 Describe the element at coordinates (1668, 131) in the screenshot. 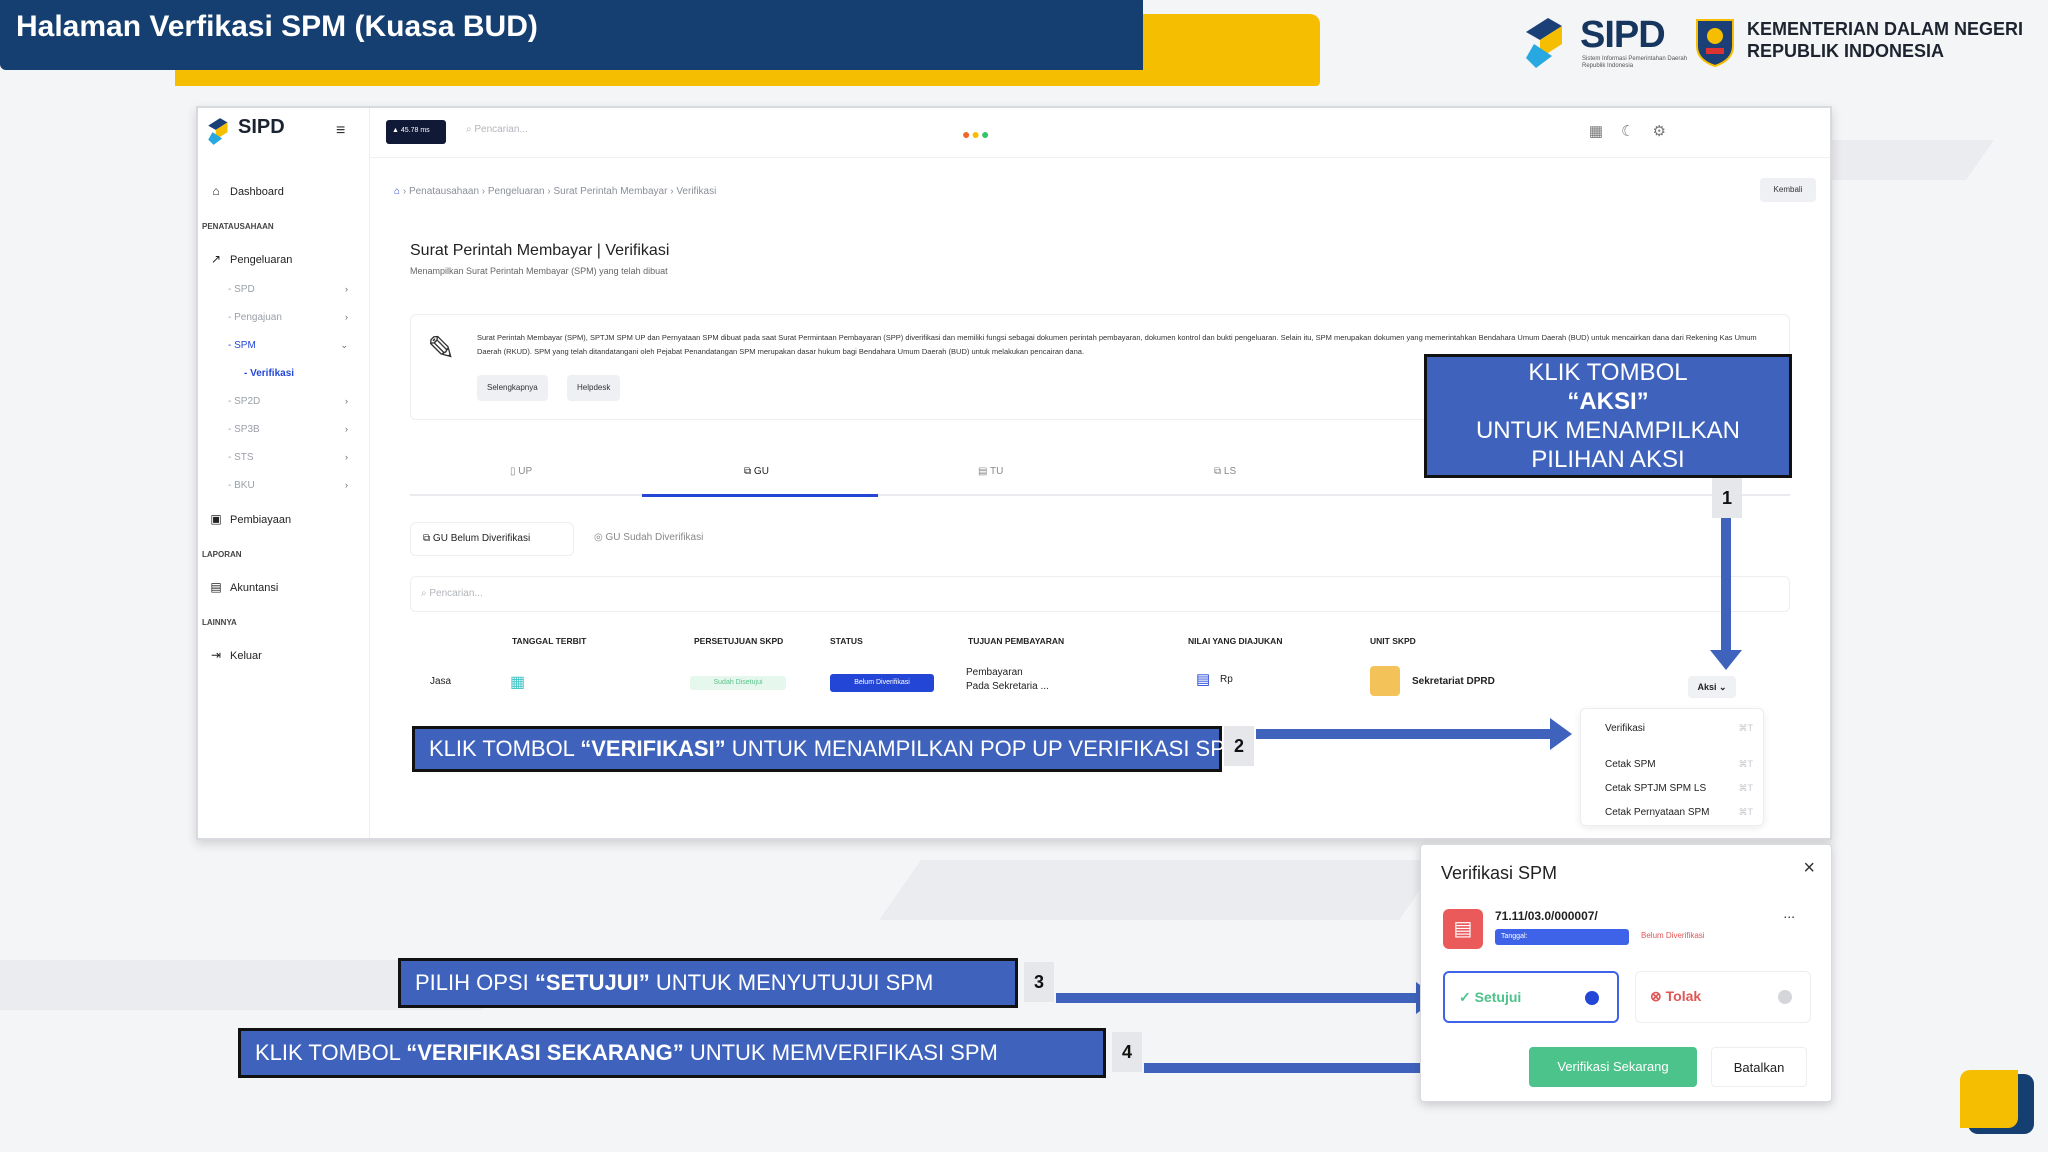

I see `settings-icon: ⚙` at that location.